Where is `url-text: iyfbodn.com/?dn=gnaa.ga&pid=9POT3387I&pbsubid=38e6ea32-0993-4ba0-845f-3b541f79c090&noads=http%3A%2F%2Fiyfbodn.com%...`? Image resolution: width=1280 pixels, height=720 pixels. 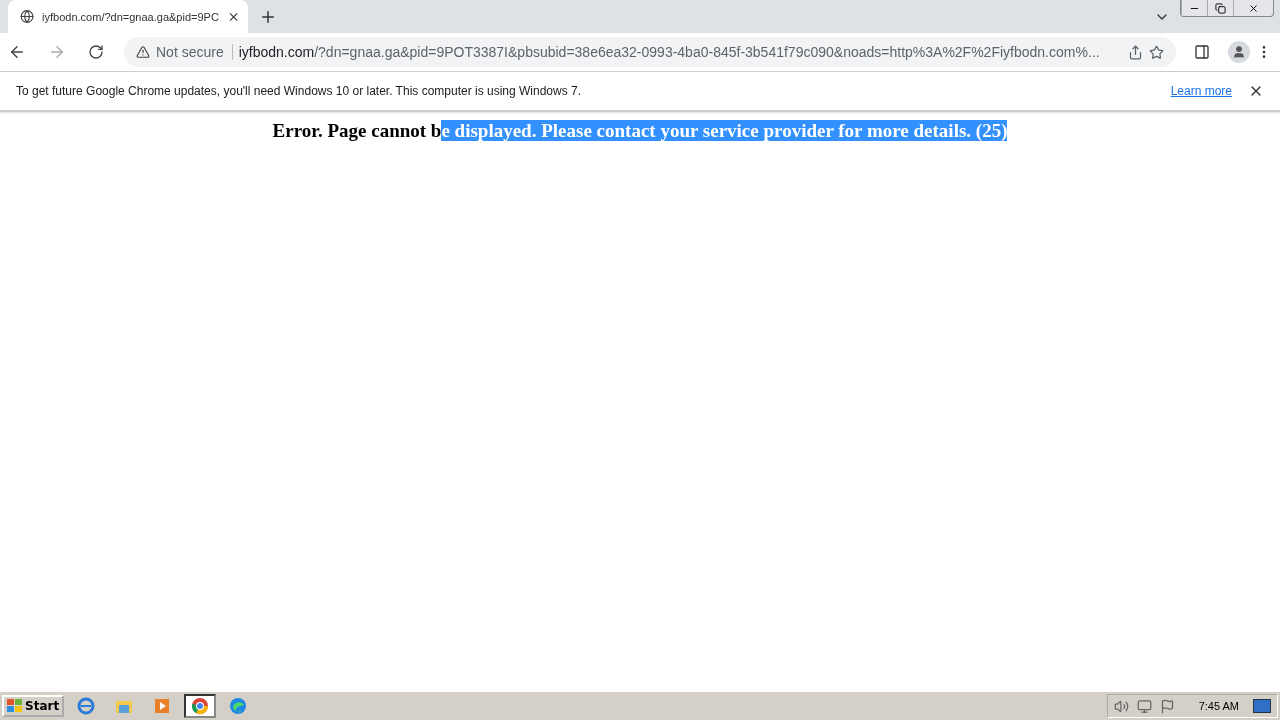 url-text: iyfbodn.com/?dn=gnaa.ga&pid=9POT3387I&pbsubid=38e6ea32-0993-4ba0-845f-3b541f79c090&noads=http%3A%2F%2Fiyfbodn.com%... is located at coordinates (669, 52).